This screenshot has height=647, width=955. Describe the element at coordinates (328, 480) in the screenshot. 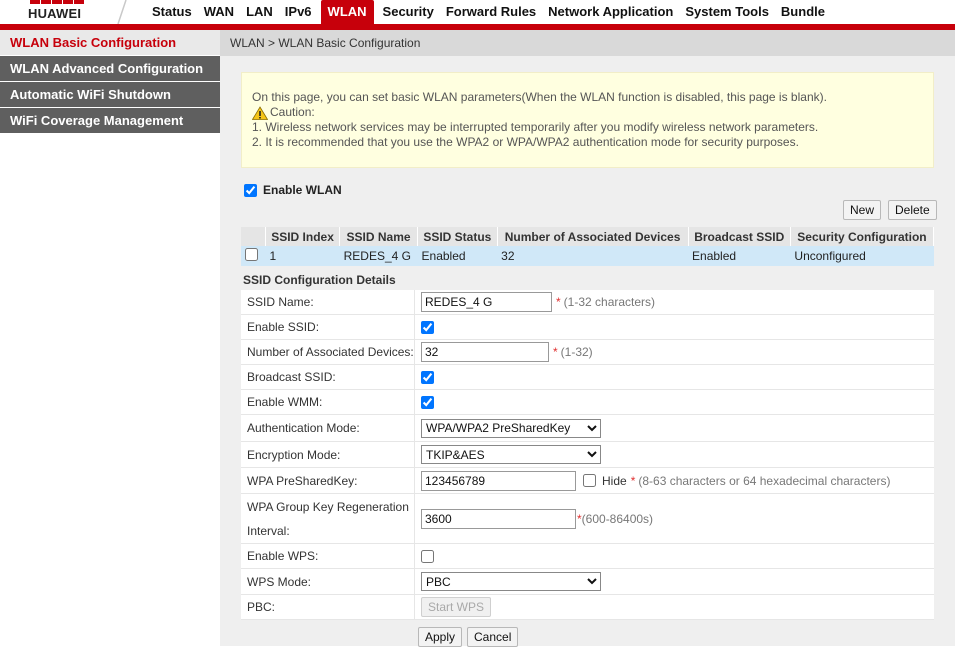

I see `wpa-presharedkey-label: WPA PreSharedKey:` at that location.